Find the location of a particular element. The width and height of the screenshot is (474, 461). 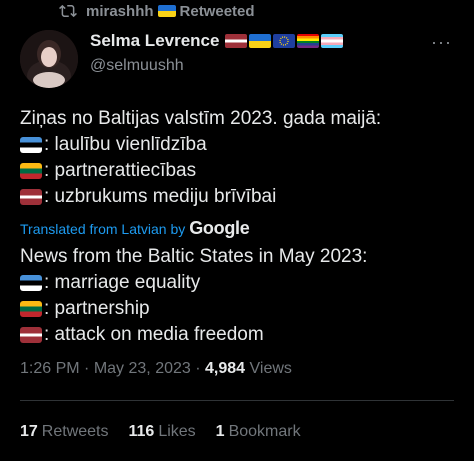

author-display-name: Selma Levrence is located at coordinates (154, 41).